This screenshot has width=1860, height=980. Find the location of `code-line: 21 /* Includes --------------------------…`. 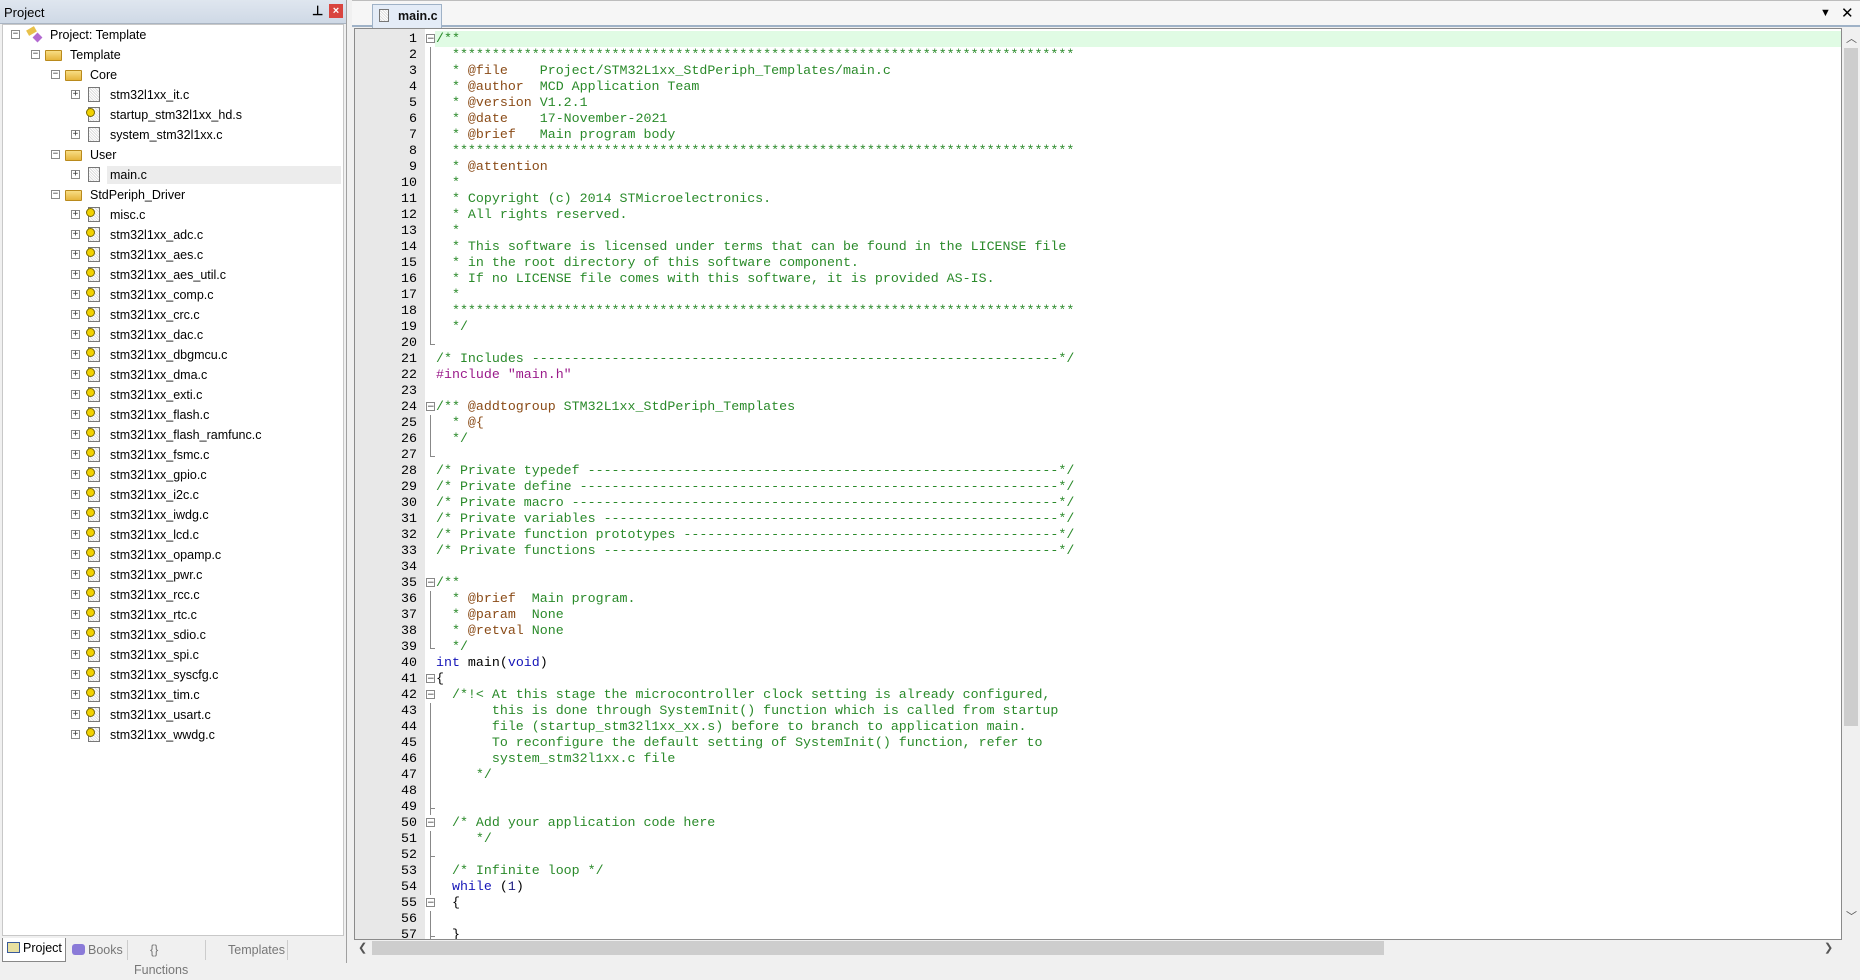

code-line: 21 /* Includes --------------------------… is located at coordinates (1098, 359).